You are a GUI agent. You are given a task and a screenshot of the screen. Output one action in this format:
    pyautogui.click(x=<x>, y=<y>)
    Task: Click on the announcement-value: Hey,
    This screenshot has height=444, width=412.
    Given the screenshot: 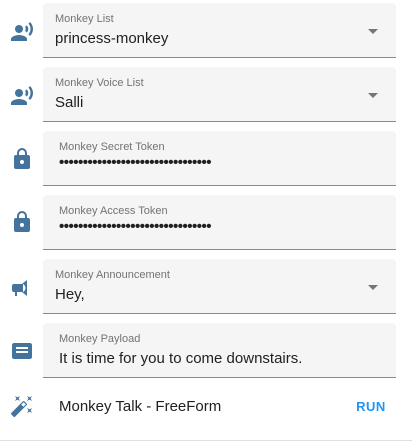 What is the action you would take?
    pyautogui.click(x=70, y=294)
    